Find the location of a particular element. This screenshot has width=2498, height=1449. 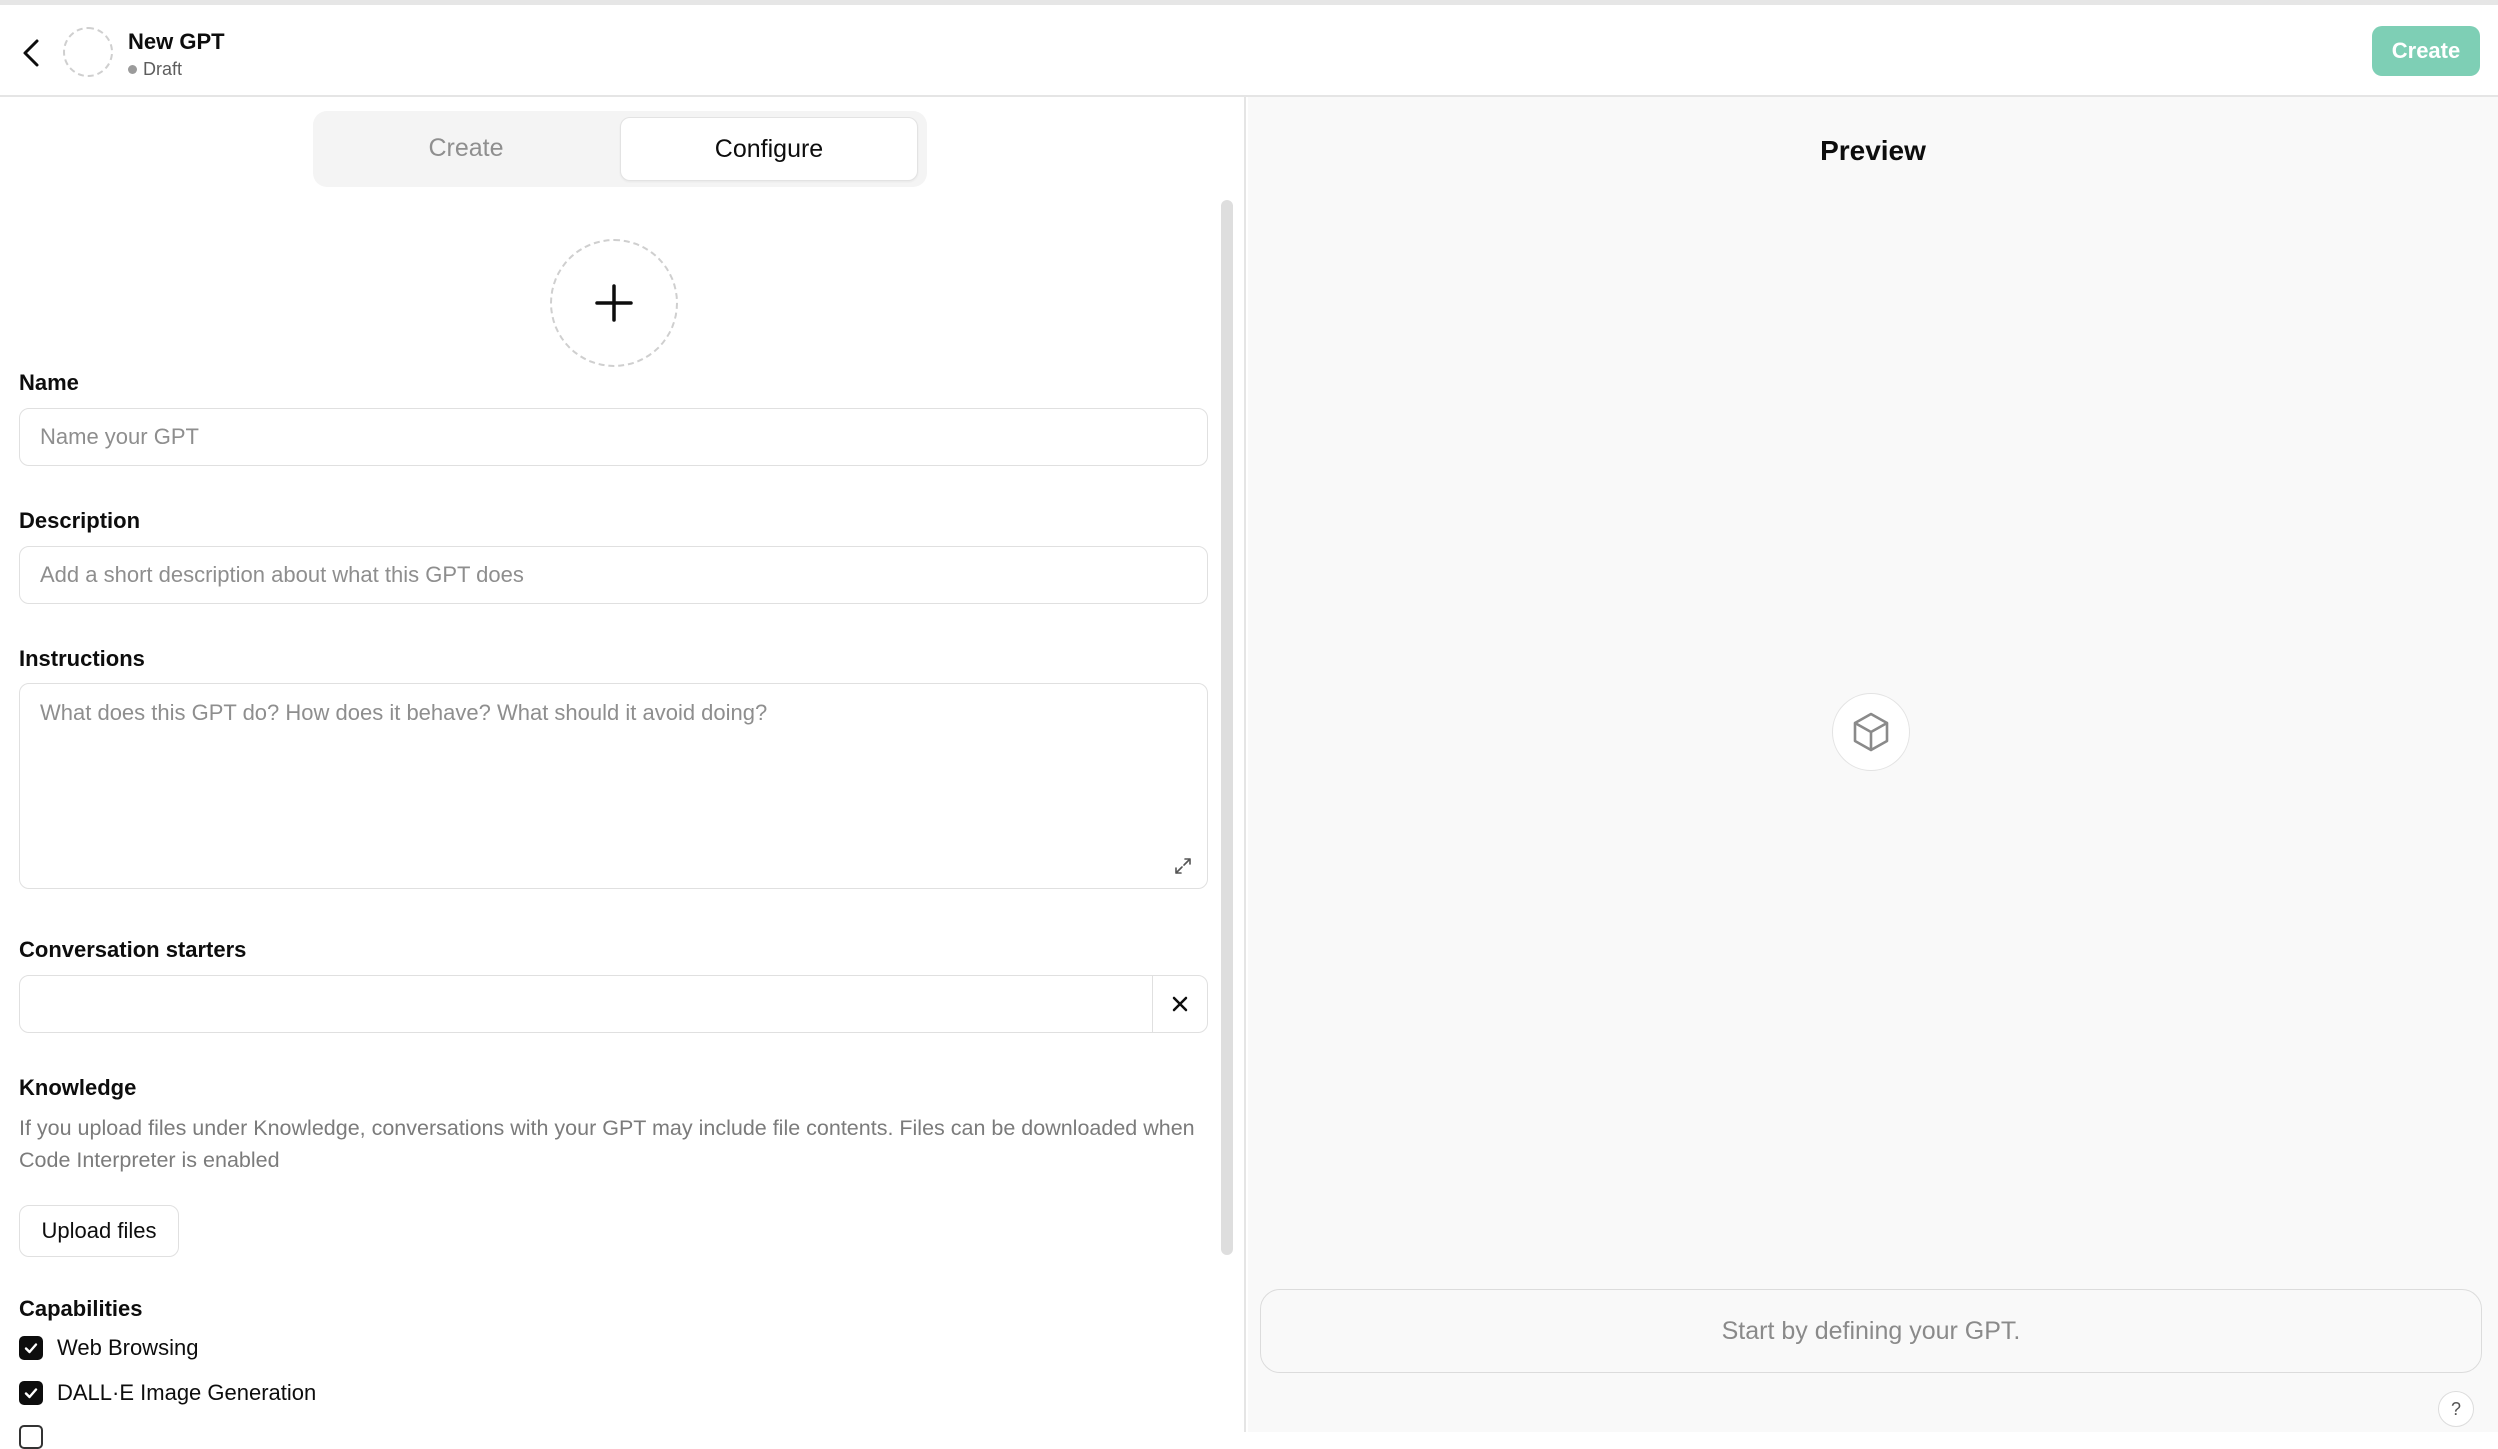

name-input is located at coordinates (613, 437).